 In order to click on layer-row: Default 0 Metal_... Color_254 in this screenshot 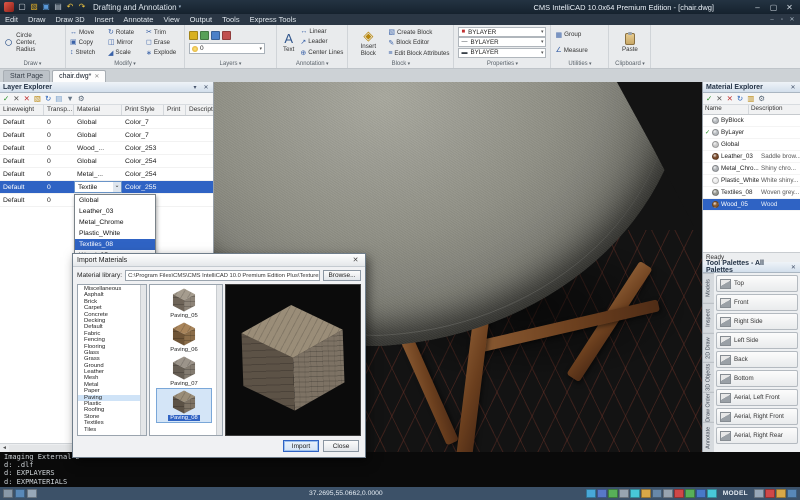, I will do `click(106, 174)`.